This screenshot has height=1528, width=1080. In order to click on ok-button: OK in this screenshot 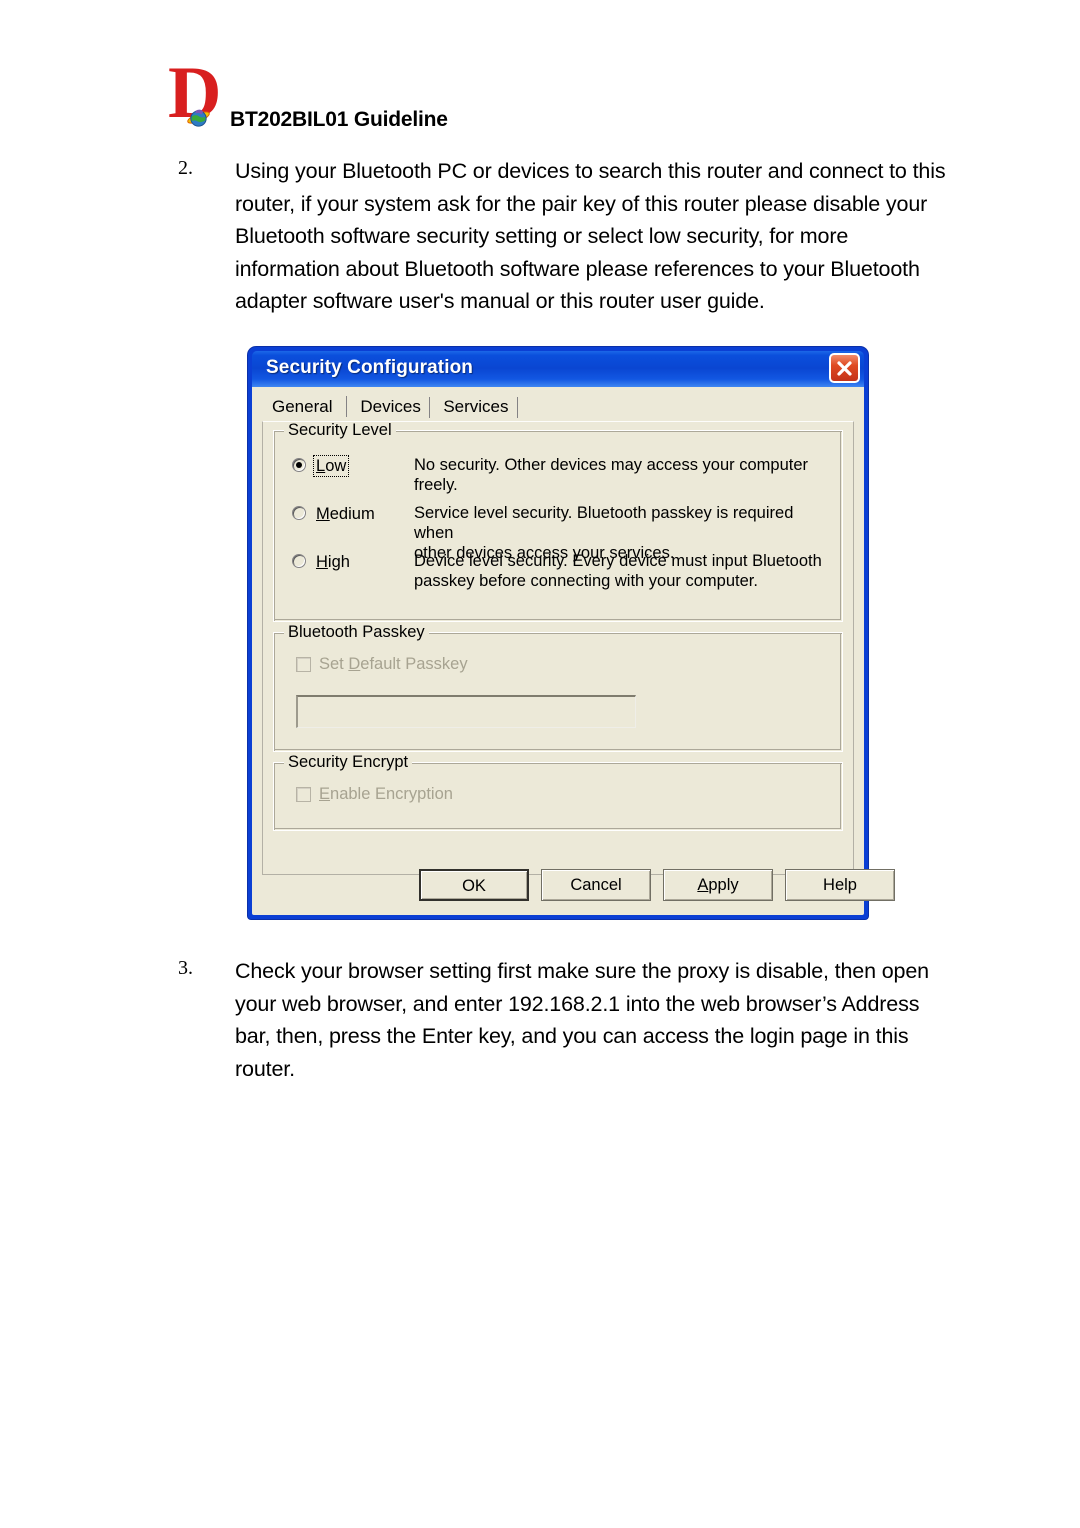, I will do `click(474, 885)`.